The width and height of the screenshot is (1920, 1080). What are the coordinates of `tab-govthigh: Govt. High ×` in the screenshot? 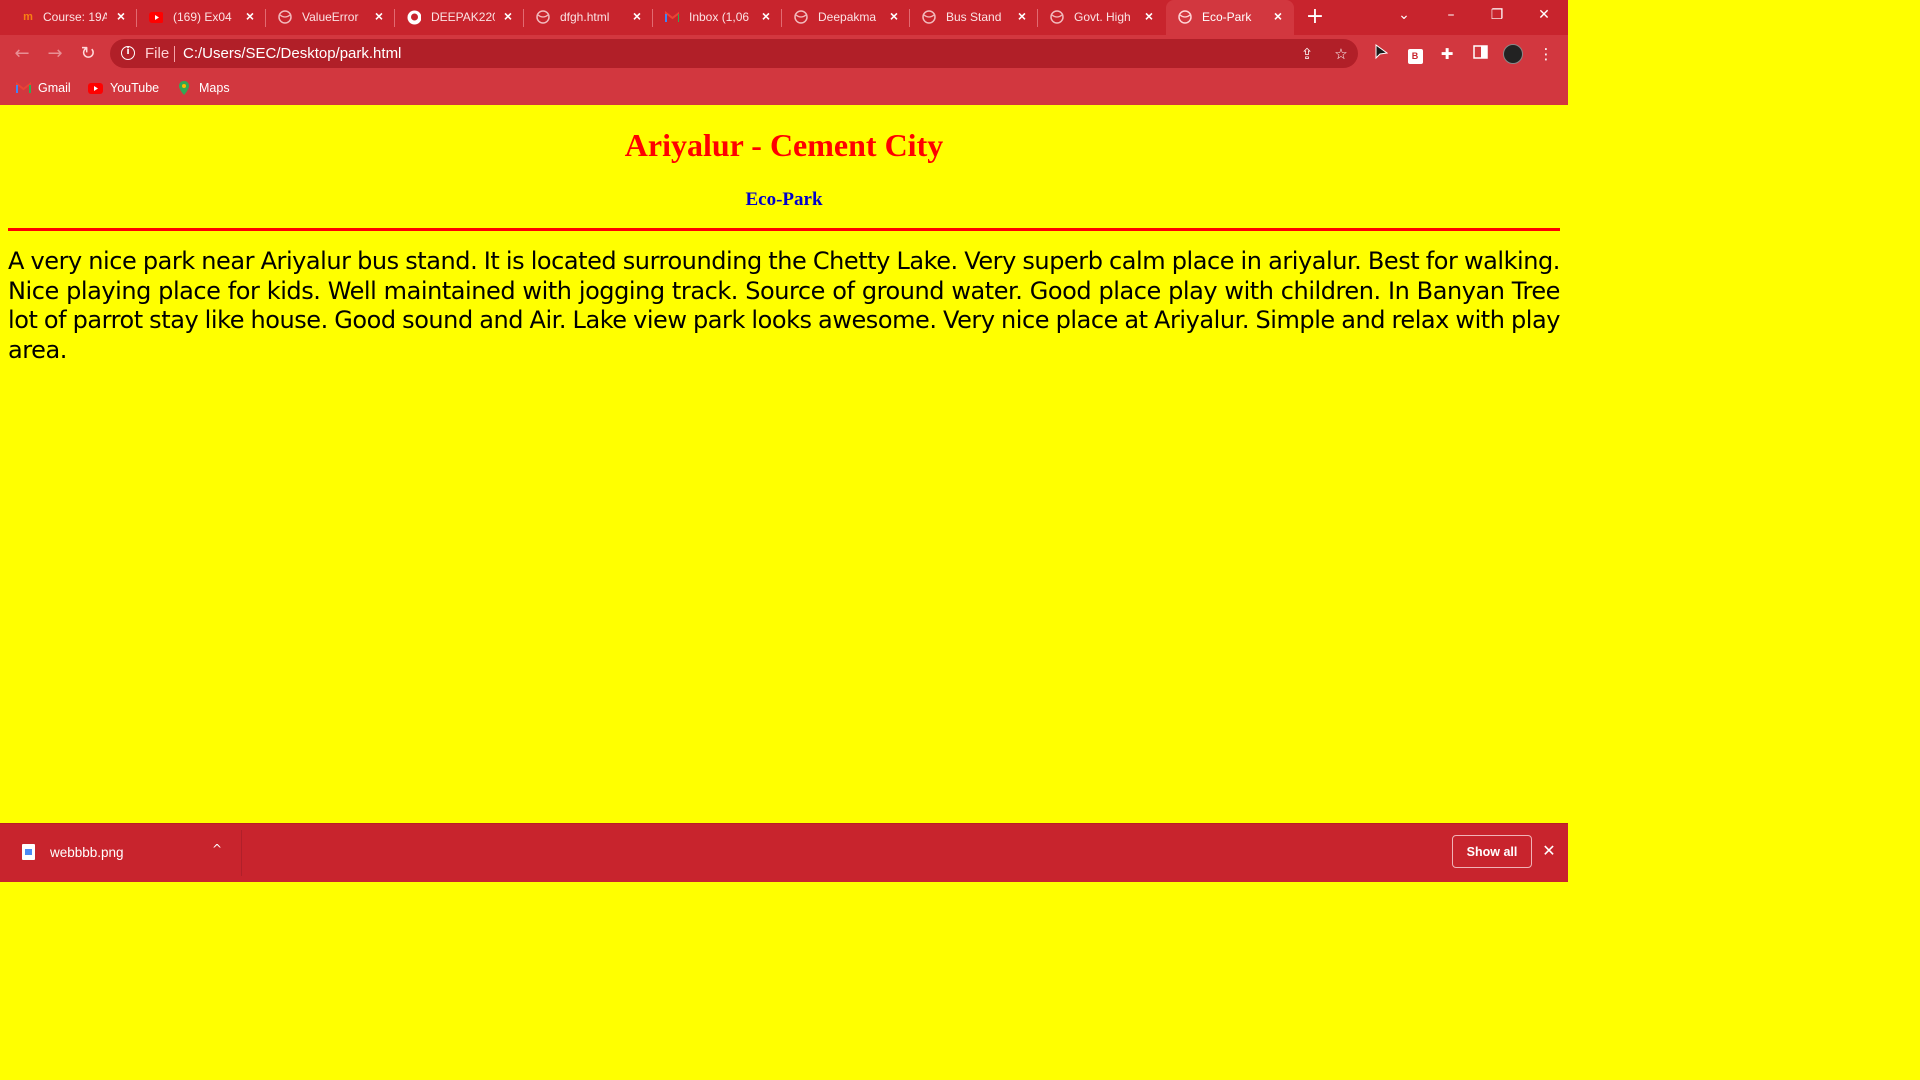 It's located at (1101, 17).